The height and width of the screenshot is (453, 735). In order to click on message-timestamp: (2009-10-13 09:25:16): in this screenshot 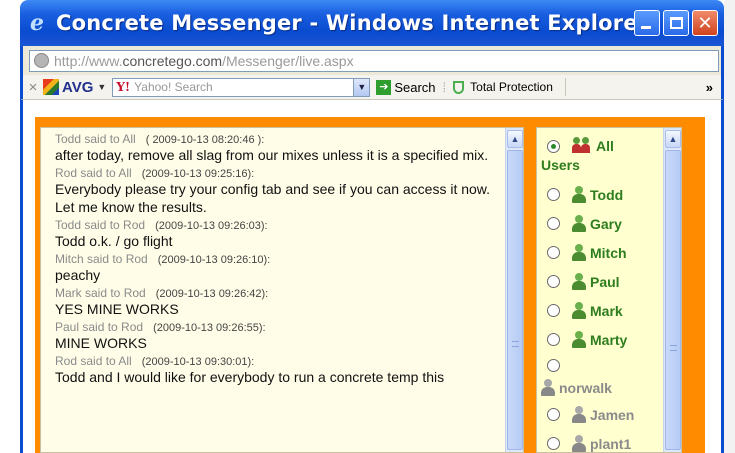, I will do `click(198, 174)`.